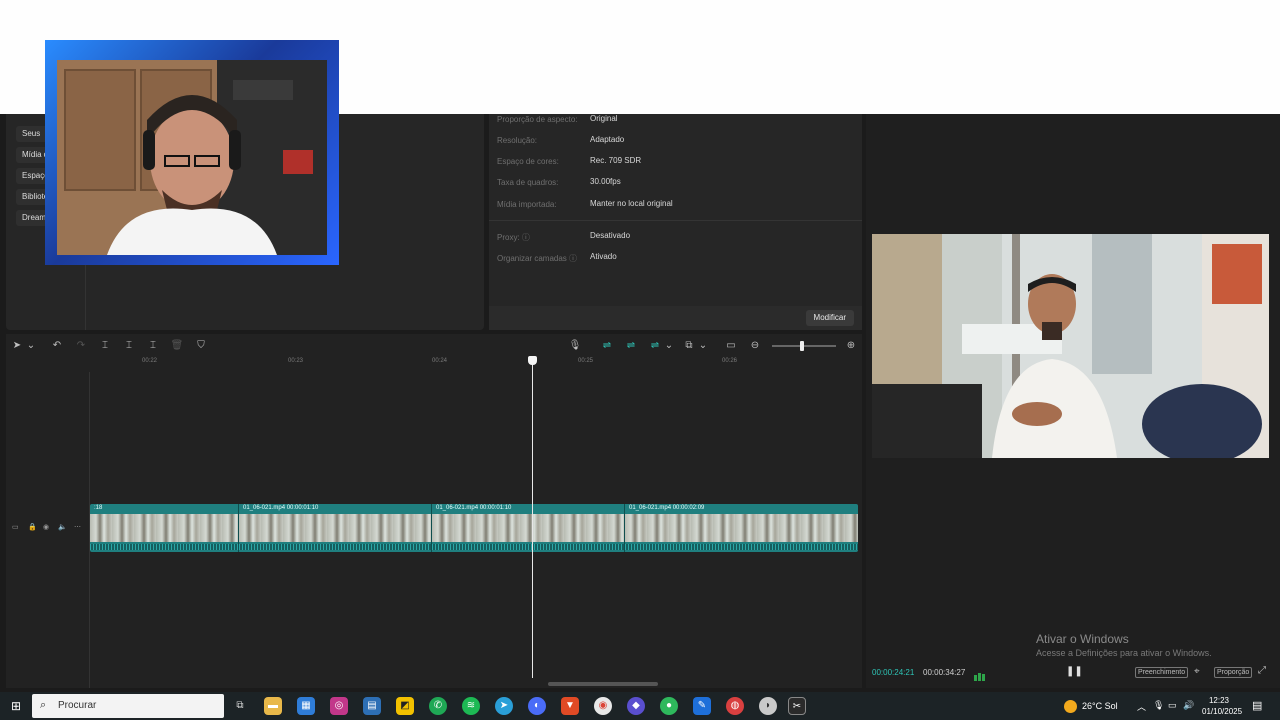 This screenshot has width=1280, height=720. What do you see at coordinates (731, 346) in the screenshot?
I see `display-icon: ▭` at bounding box center [731, 346].